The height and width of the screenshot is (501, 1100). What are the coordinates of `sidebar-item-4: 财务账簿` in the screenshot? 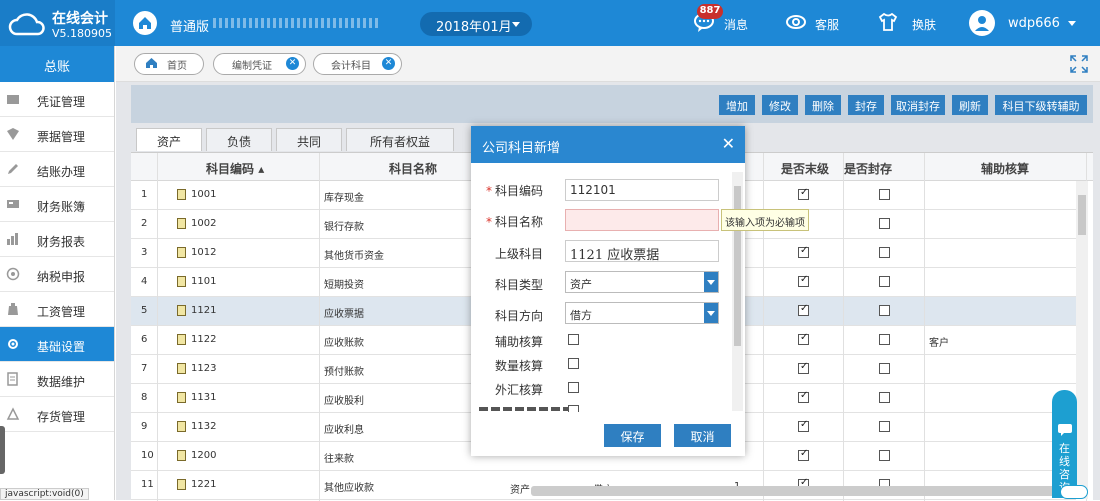 It's located at (57, 204).